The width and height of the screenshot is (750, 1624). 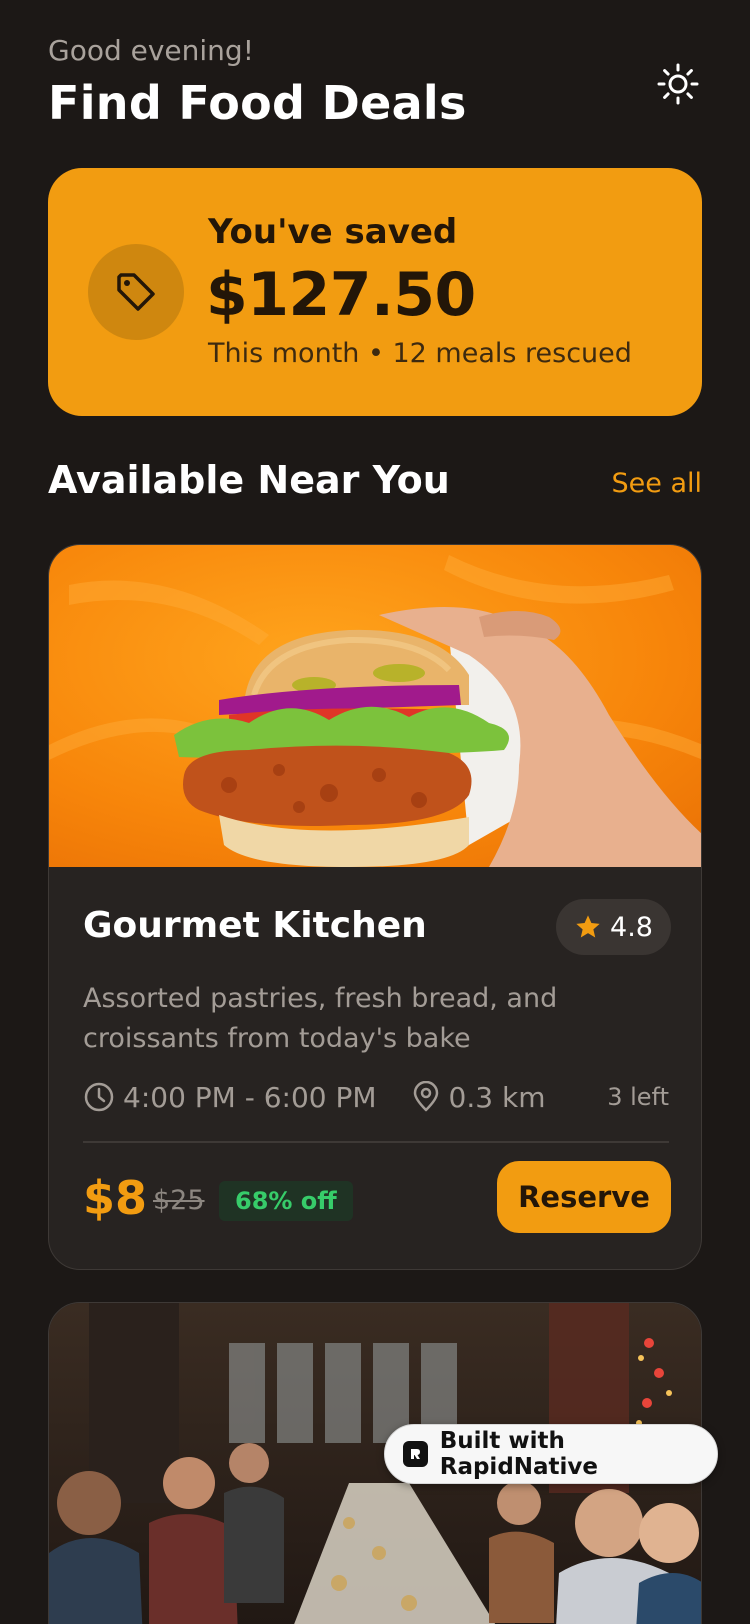 What do you see at coordinates (151, 50) in the screenshot?
I see `greeting-text: Good evening!` at bounding box center [151, 50].